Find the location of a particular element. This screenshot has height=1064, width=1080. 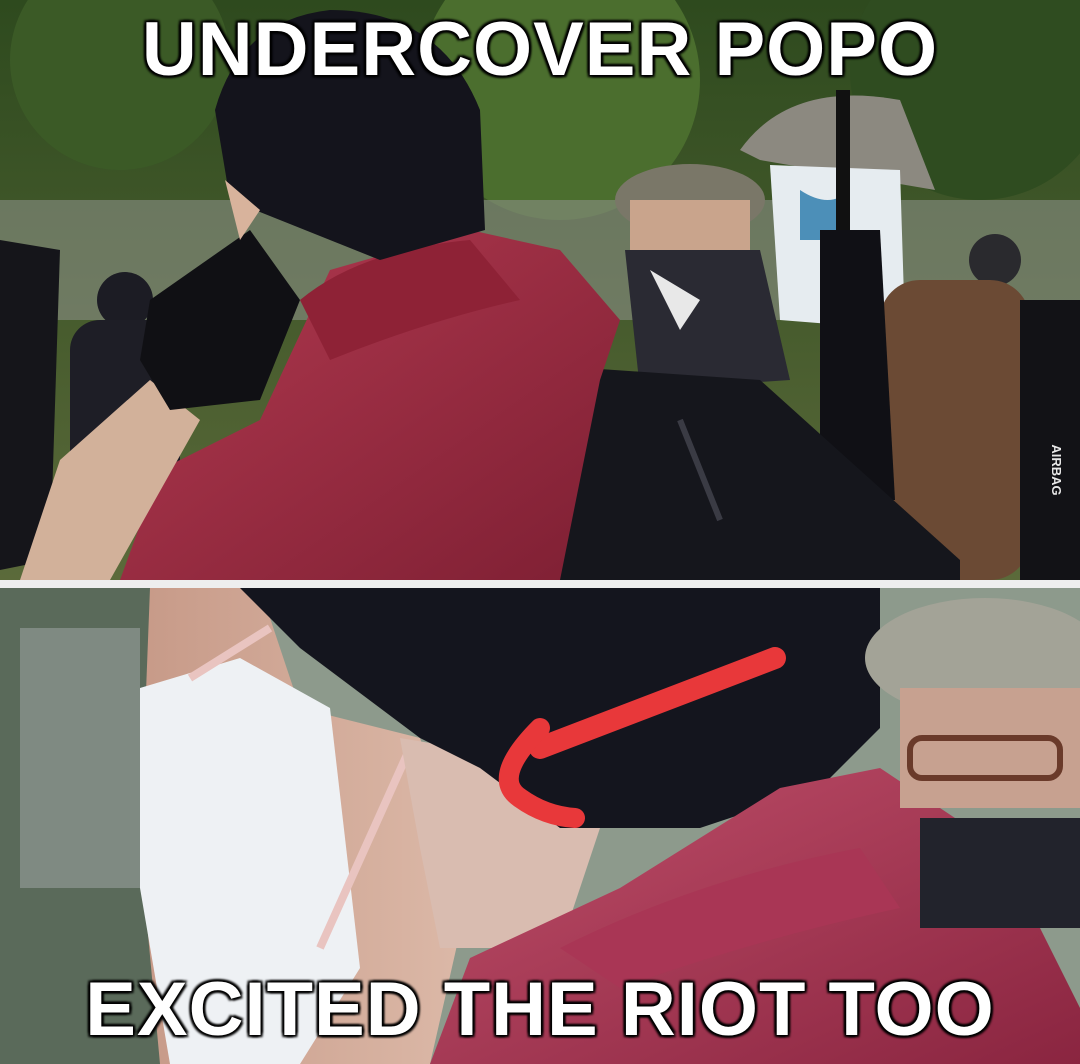

umbrella-pole is located at coordinates (843, 165).